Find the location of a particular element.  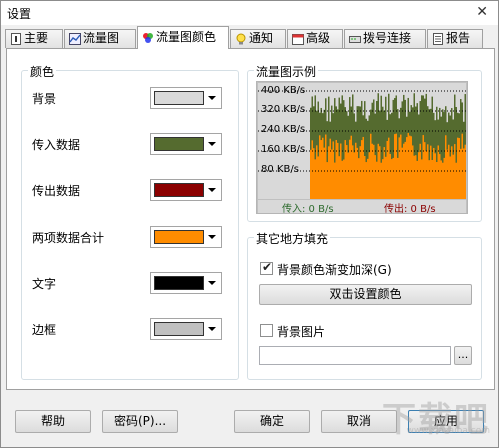

tab-label: 流量图 is located at coordinates (101, 38).